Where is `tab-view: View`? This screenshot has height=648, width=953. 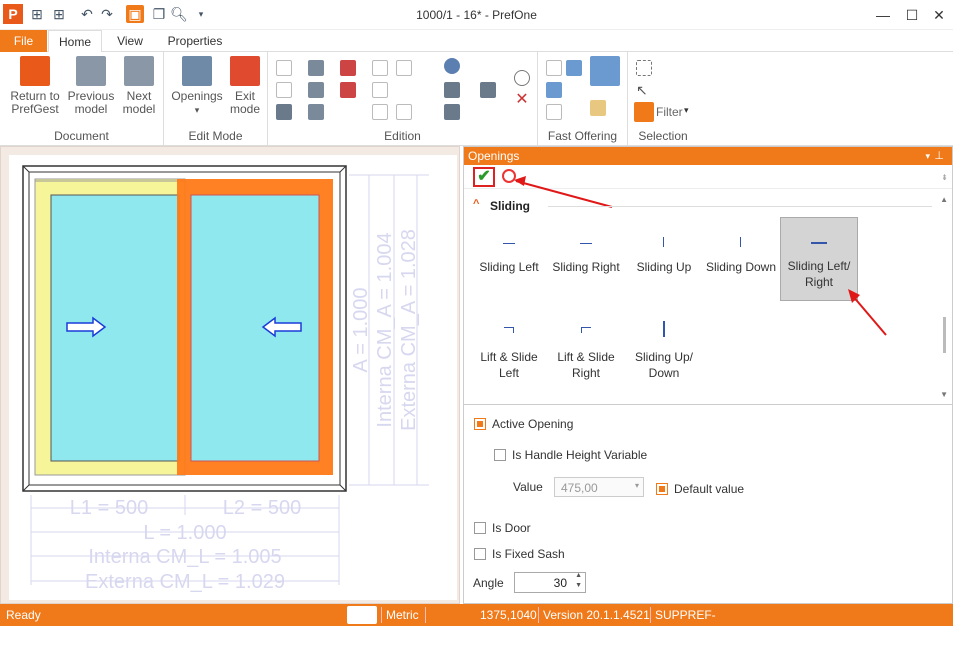 tab-view: View is located at coordinates (130, 41).